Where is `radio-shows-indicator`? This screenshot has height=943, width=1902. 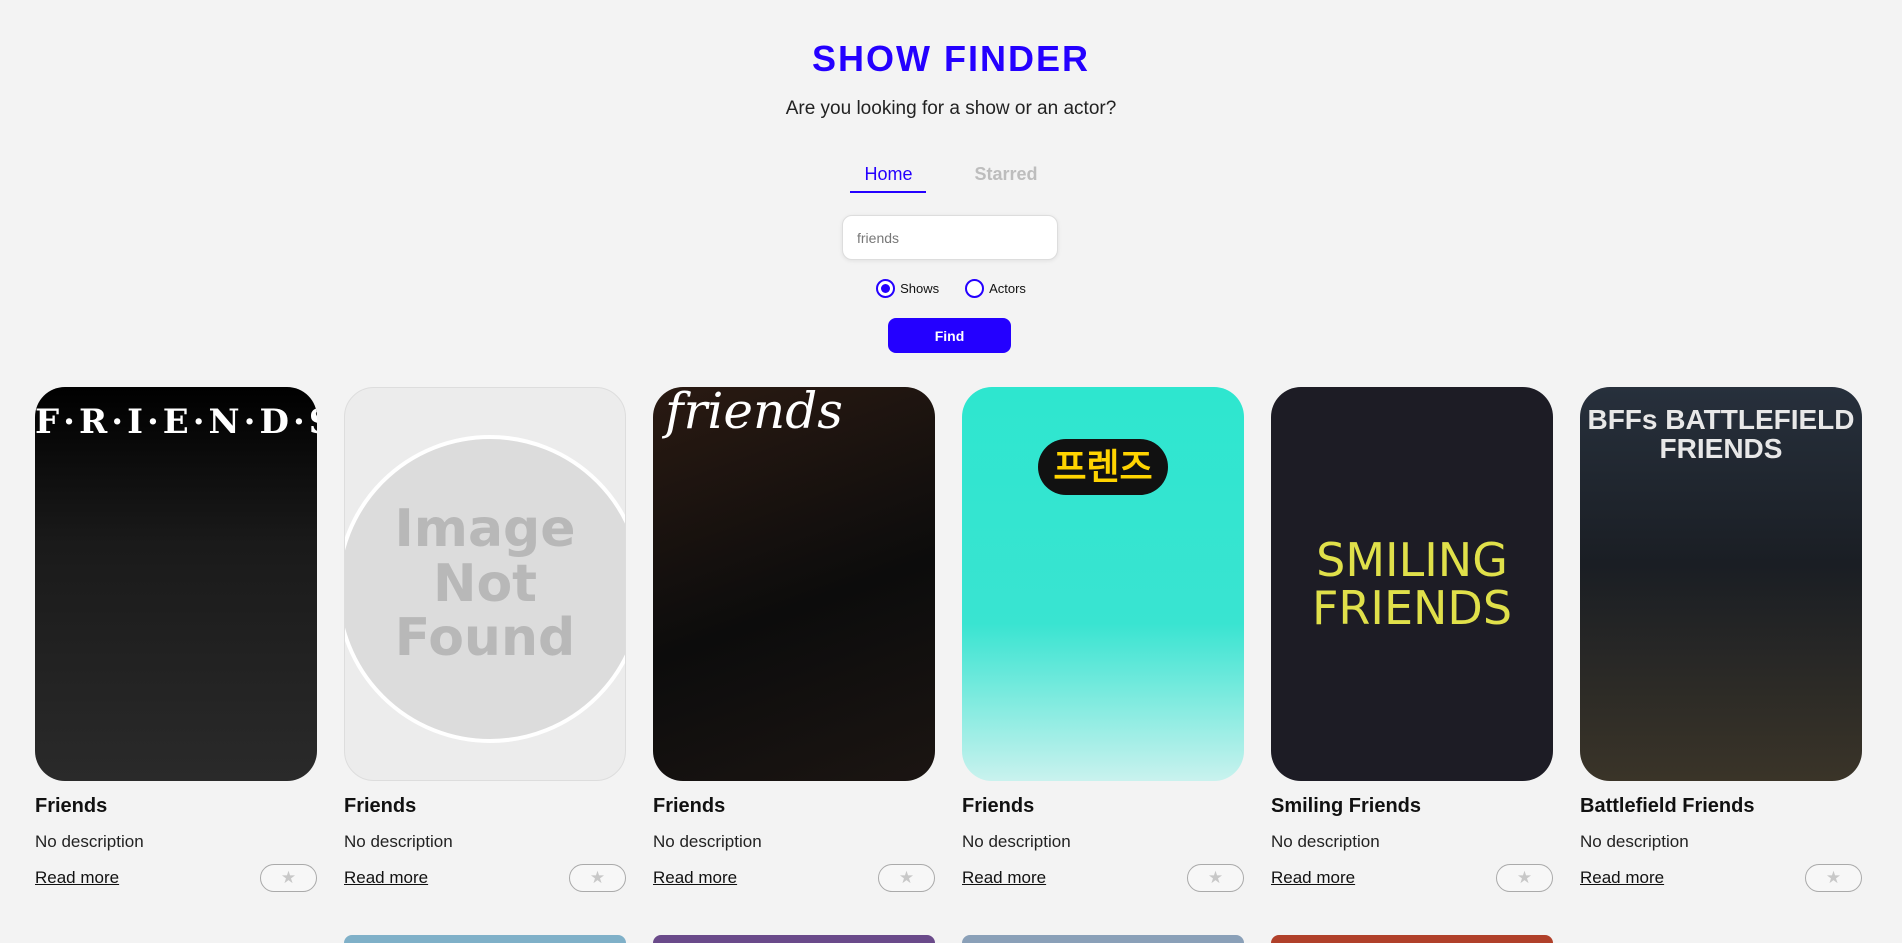
radio-shows-indicator is located at coordinates (886, 288).